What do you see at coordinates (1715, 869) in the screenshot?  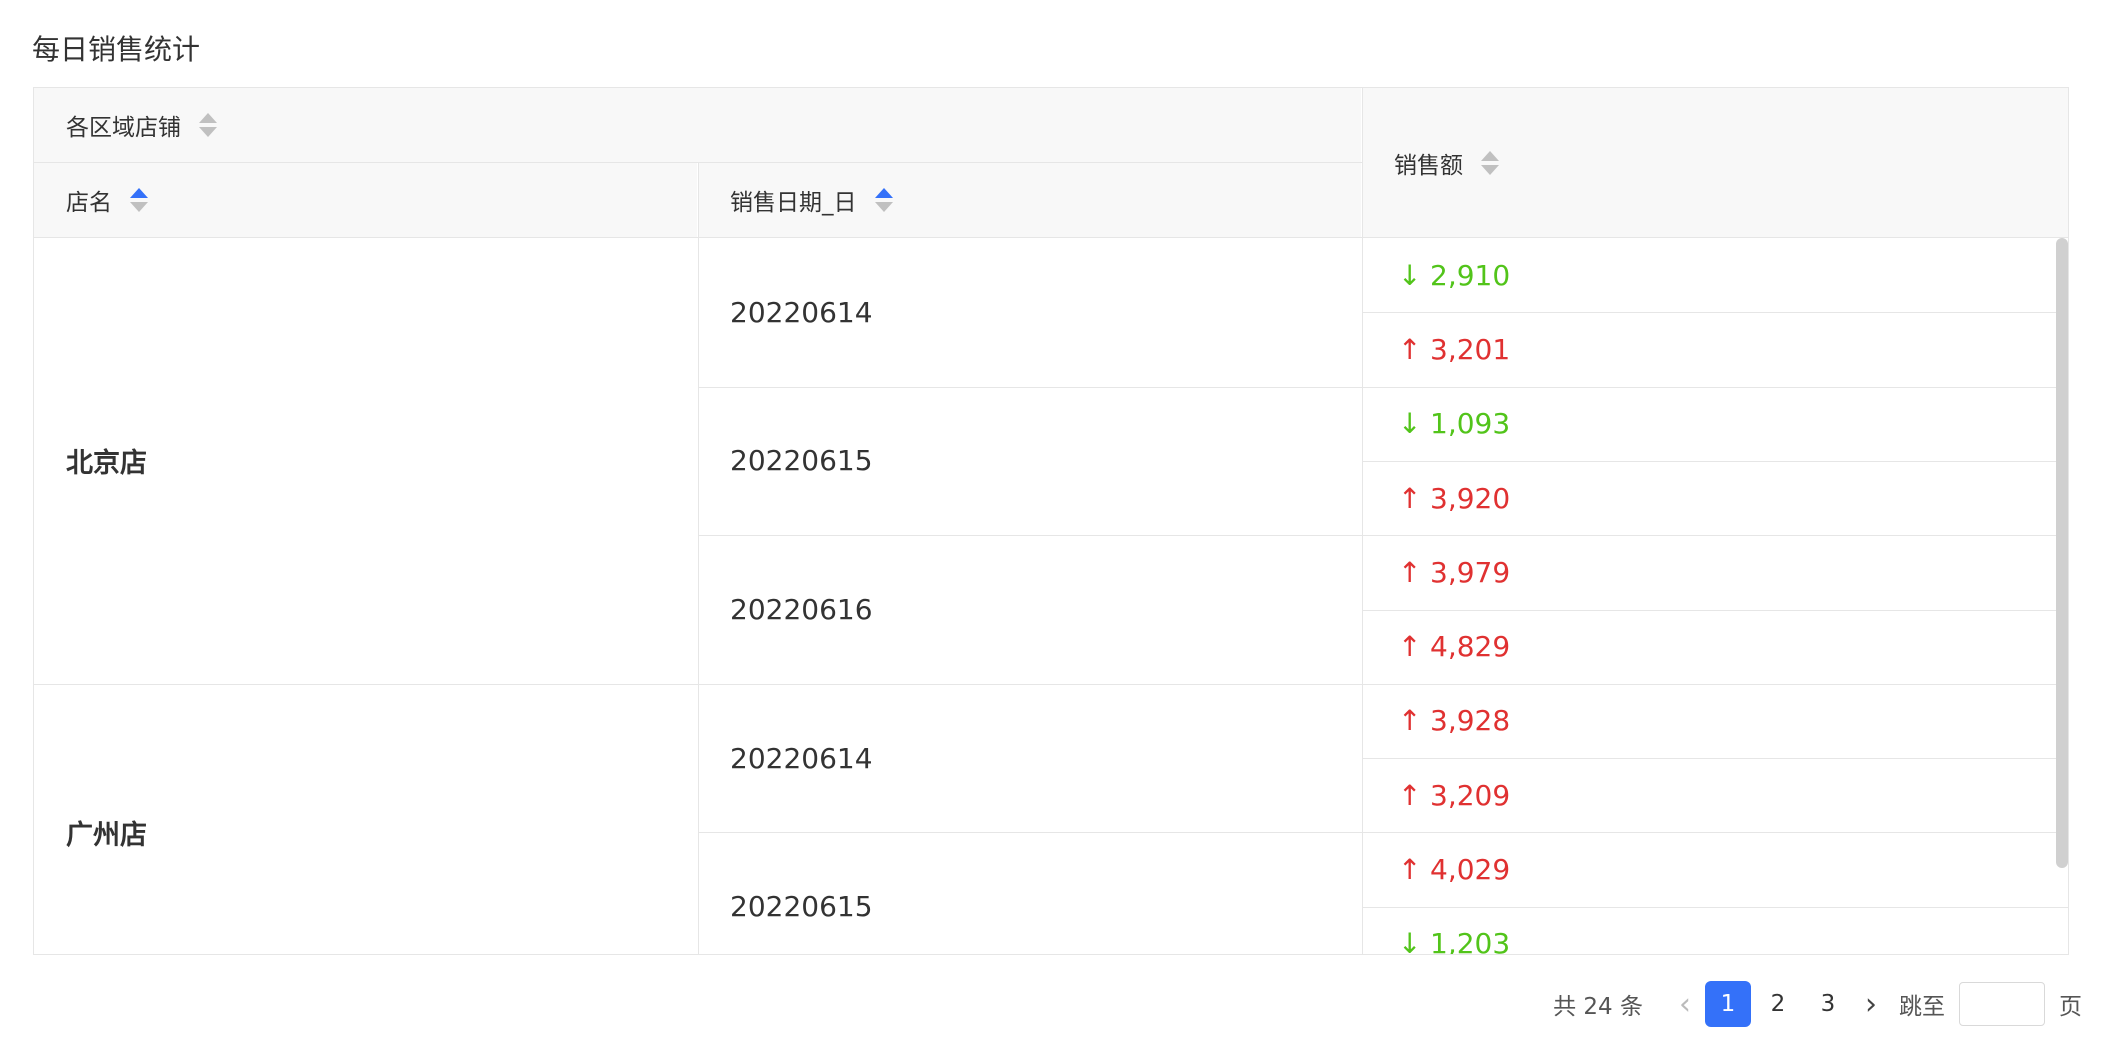 I see `sales-amount-cell: ↑ 4,029` at bounding box center [1715, 869].